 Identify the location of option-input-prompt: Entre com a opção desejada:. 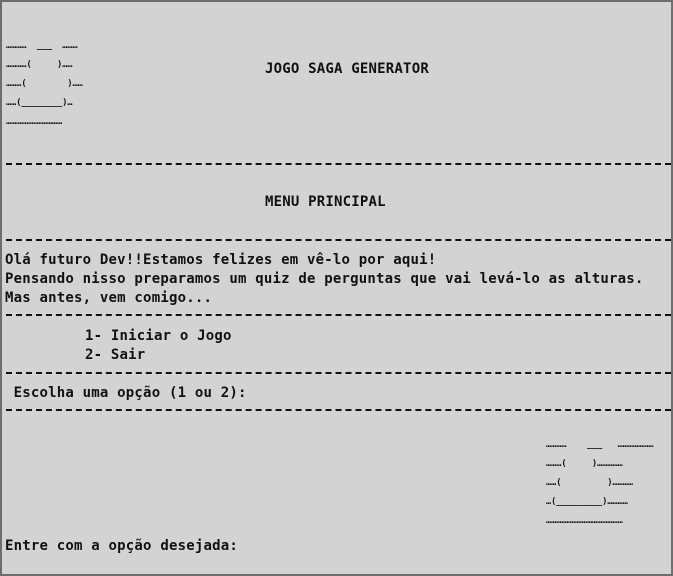
(121, 546).